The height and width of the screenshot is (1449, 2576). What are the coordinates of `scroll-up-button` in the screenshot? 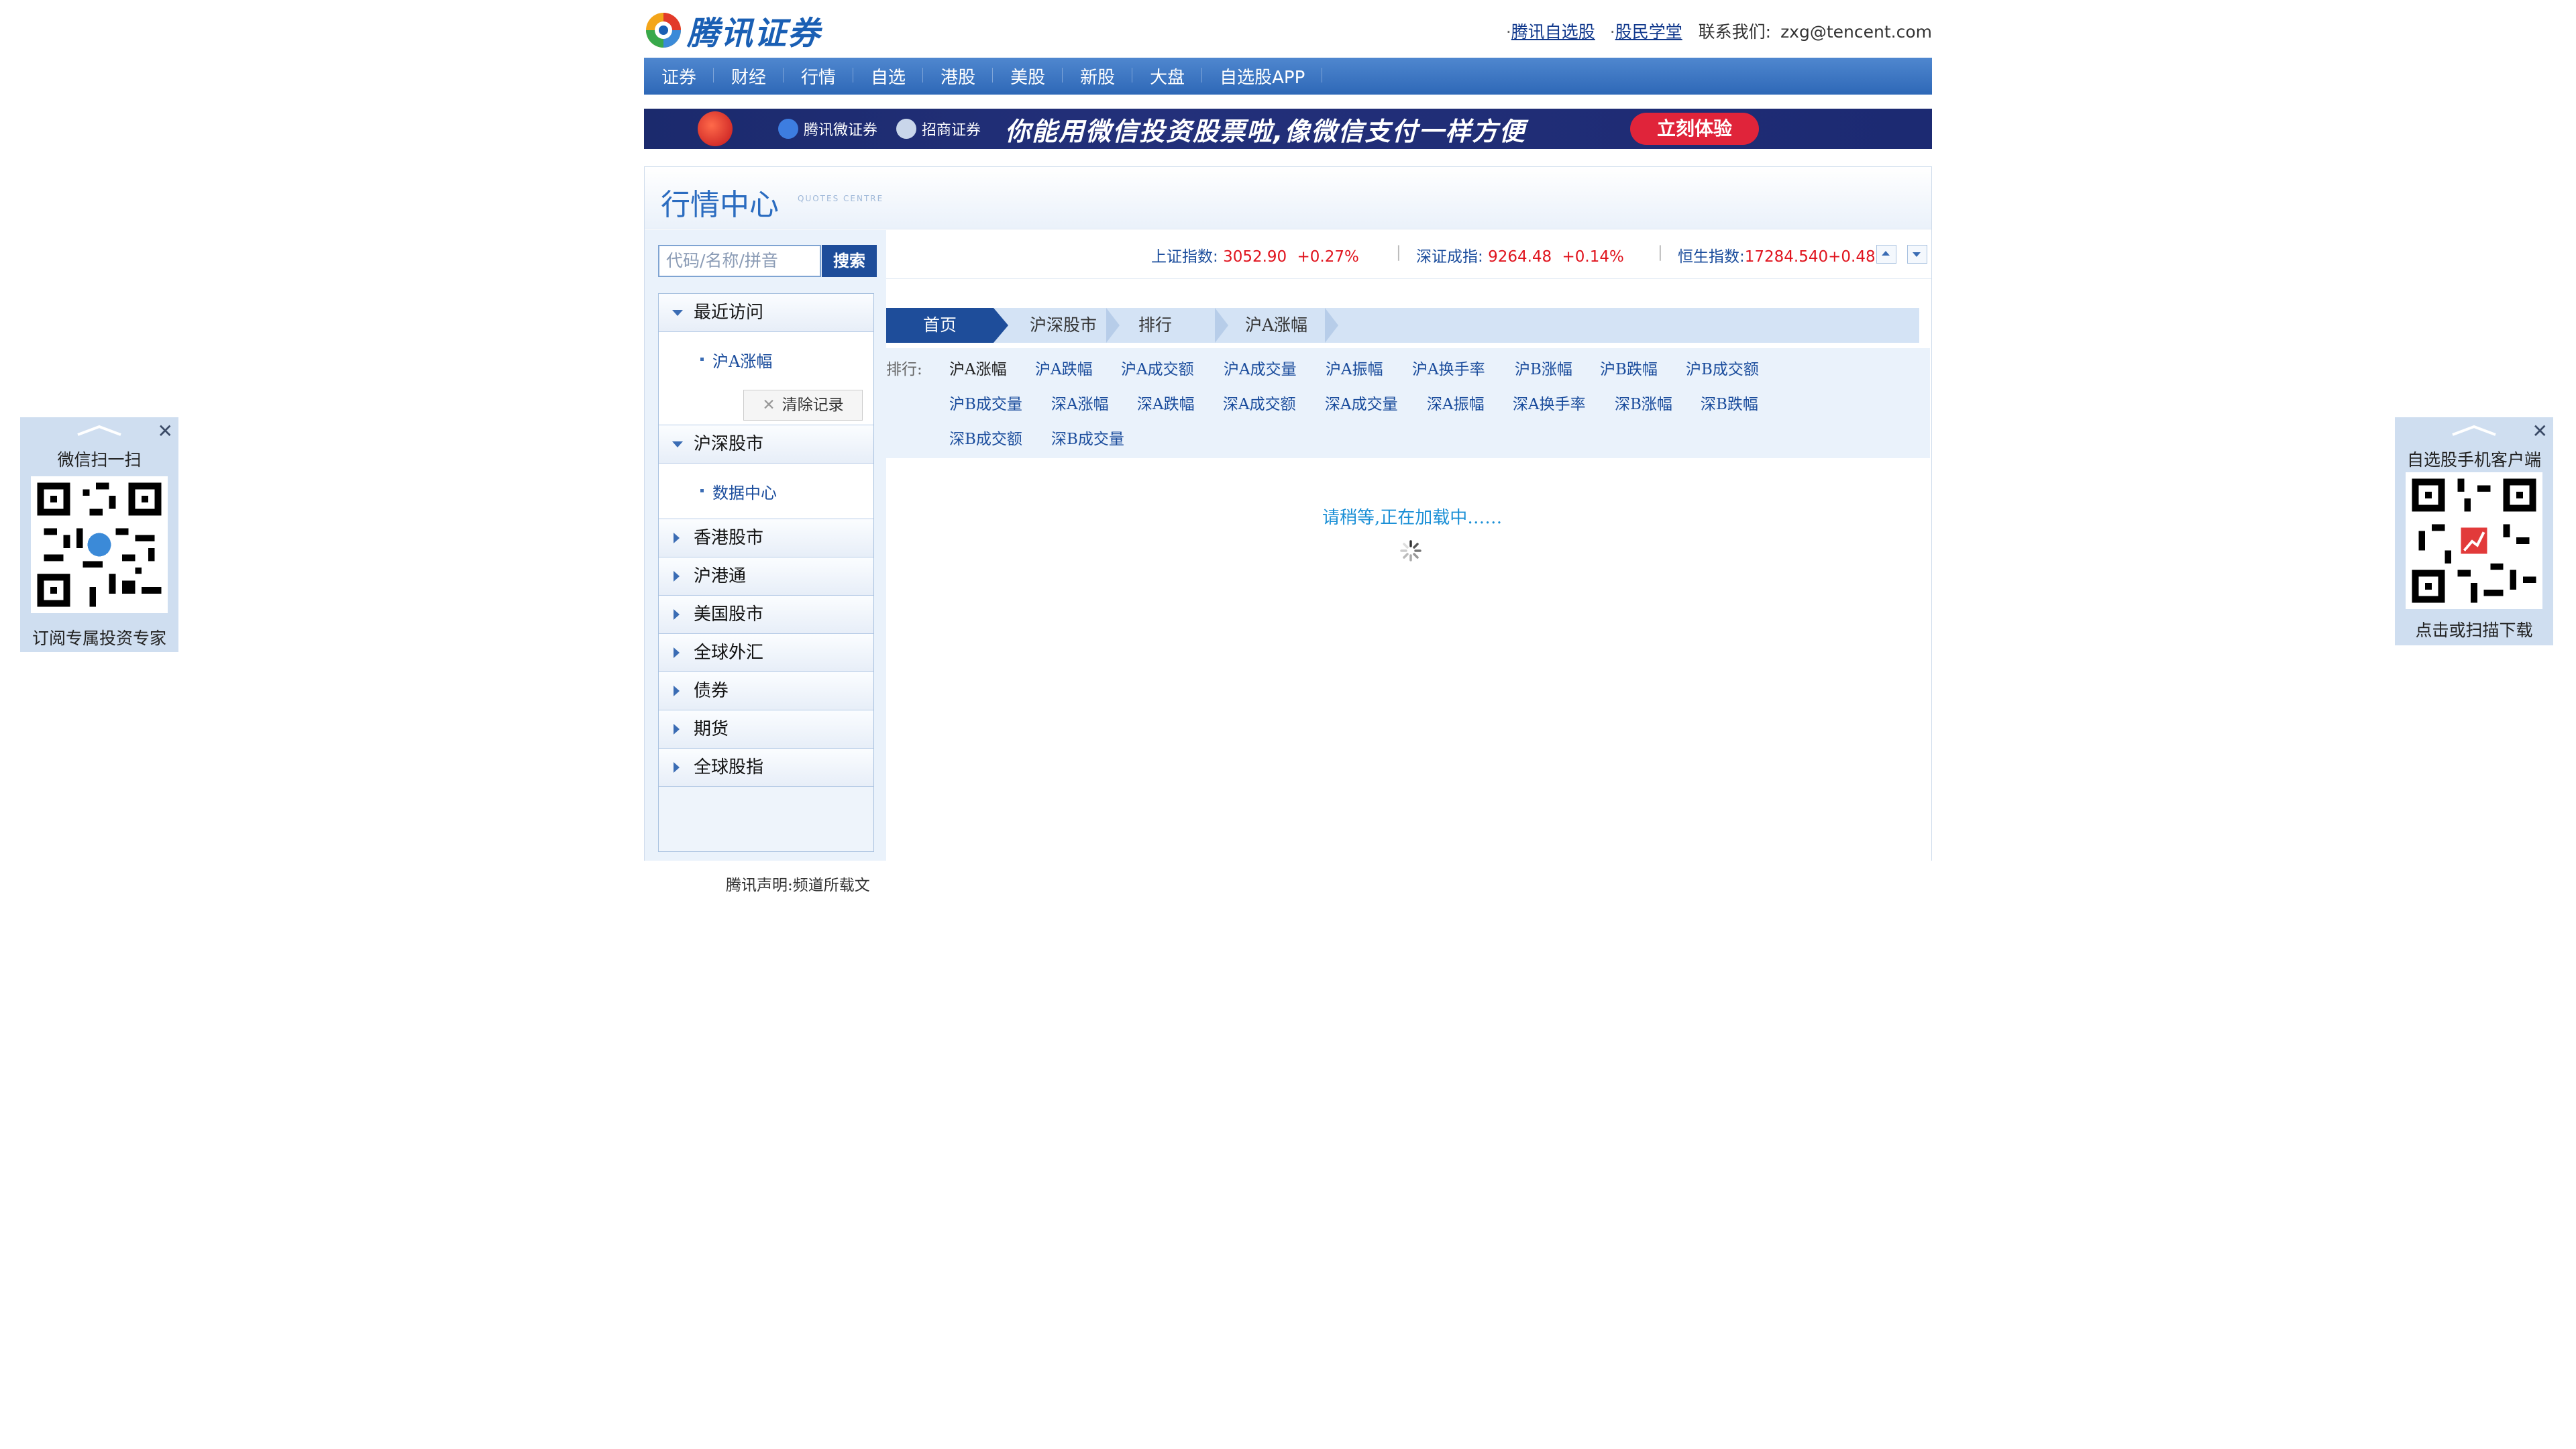 It's located at (1886, 254).